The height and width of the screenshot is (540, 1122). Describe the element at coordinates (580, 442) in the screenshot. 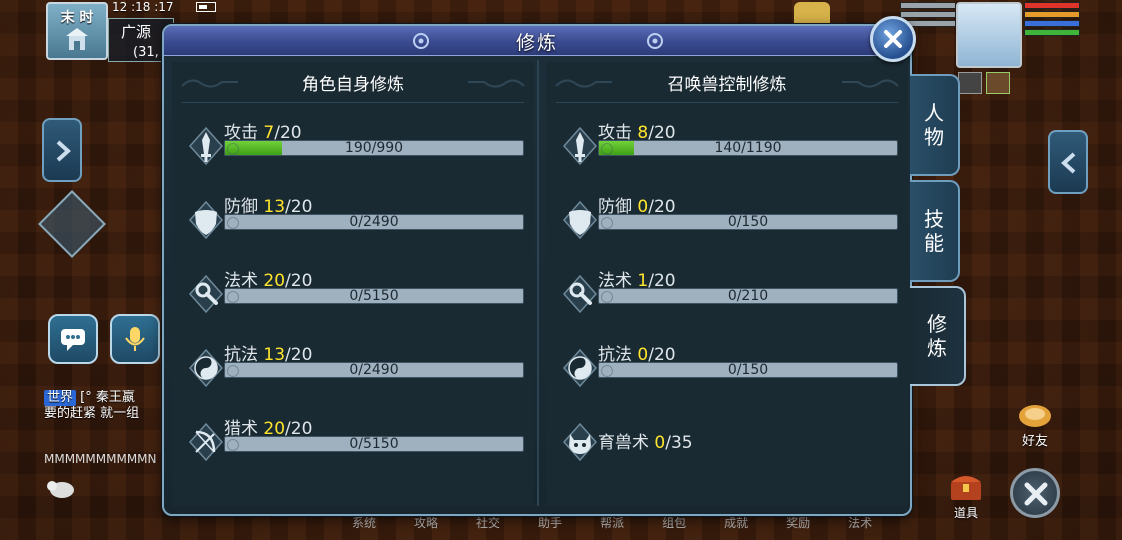

I see `beast-taming-icon` at that location.